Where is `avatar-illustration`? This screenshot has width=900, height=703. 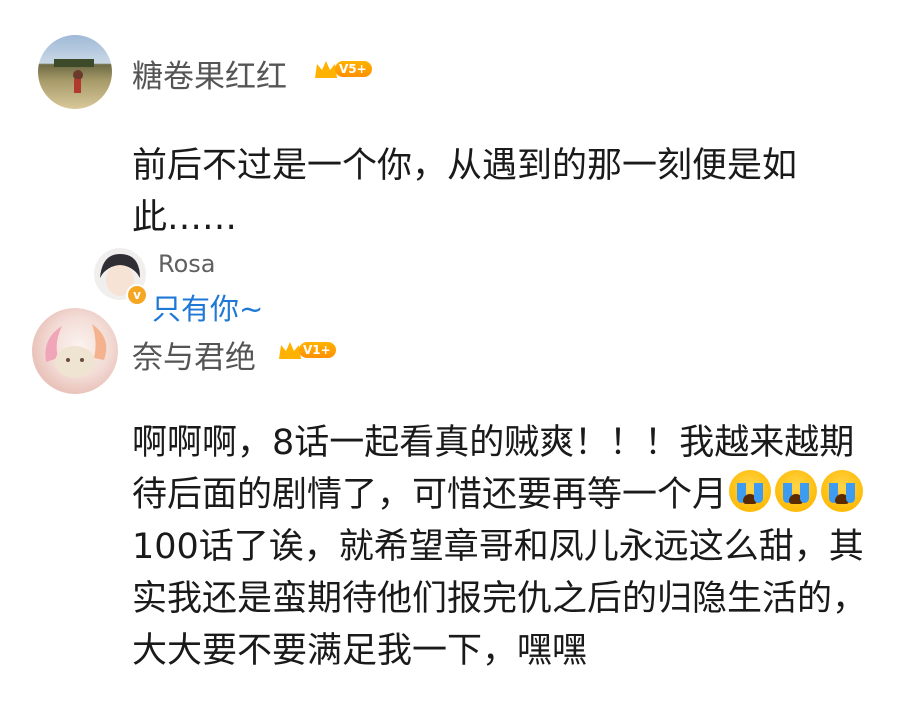 avatar-illustration is located at coordinates (76, 351).